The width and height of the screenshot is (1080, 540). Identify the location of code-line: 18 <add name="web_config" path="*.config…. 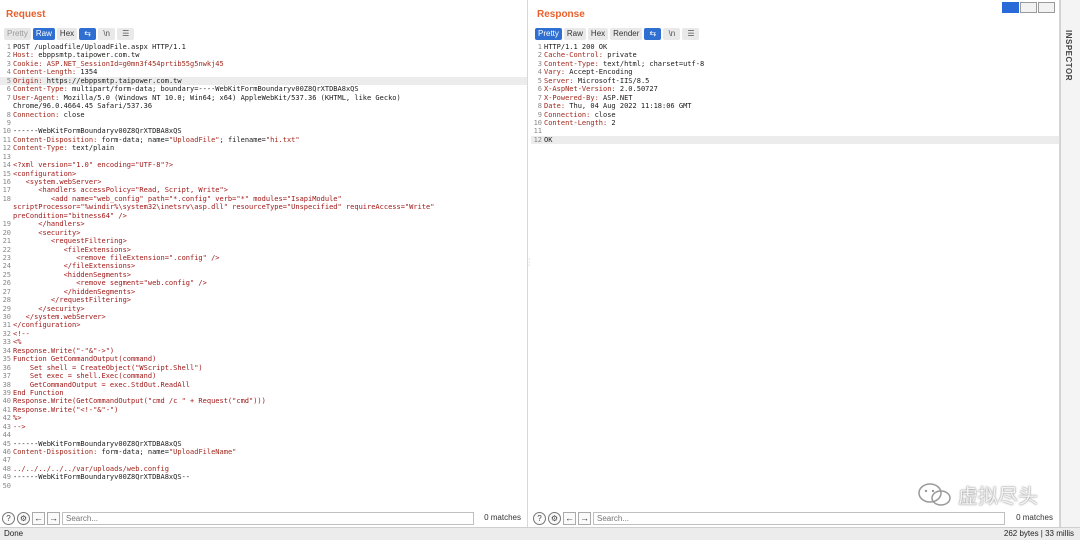
(263, 199).